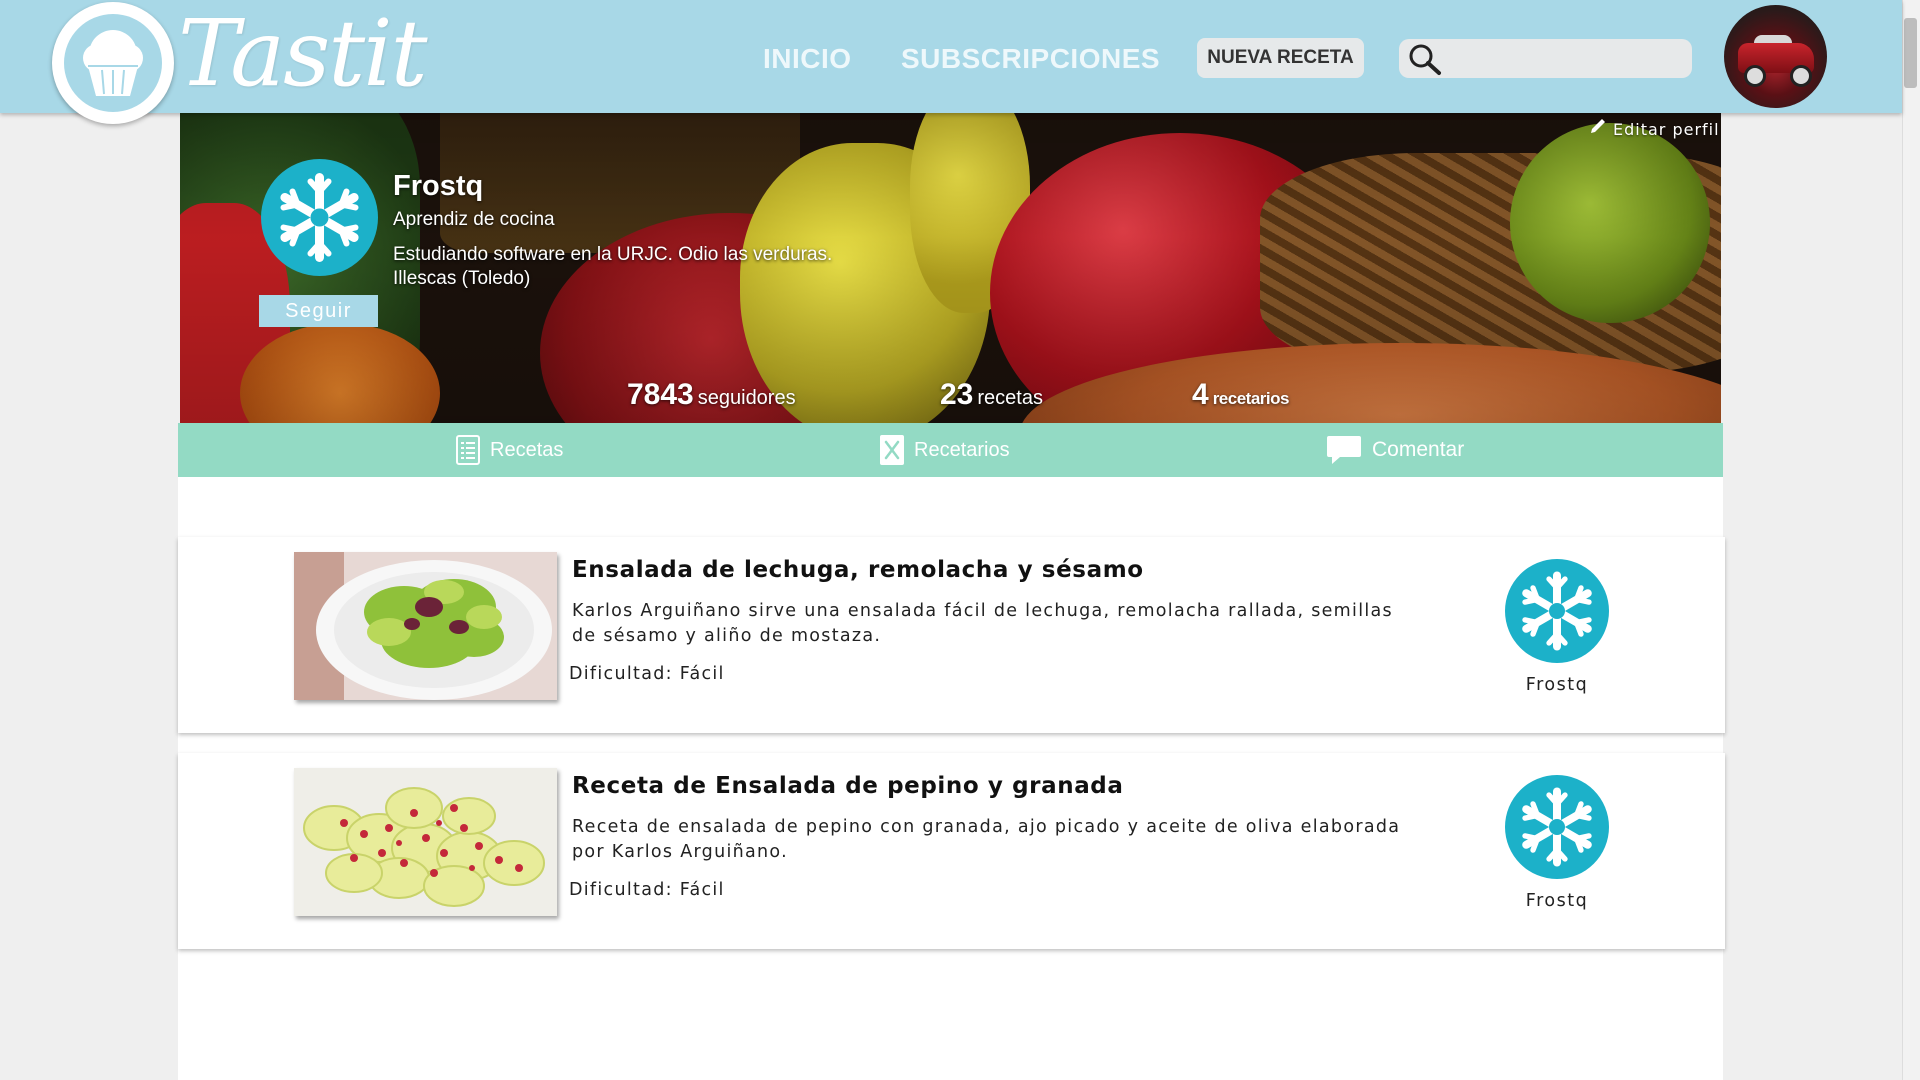 This screenshot has width=1920, height=1080. What do you see at coordinates (303, 54) in the screenshot?
I see `app-logo-text: Tastit` at bounding box center [303, 54].